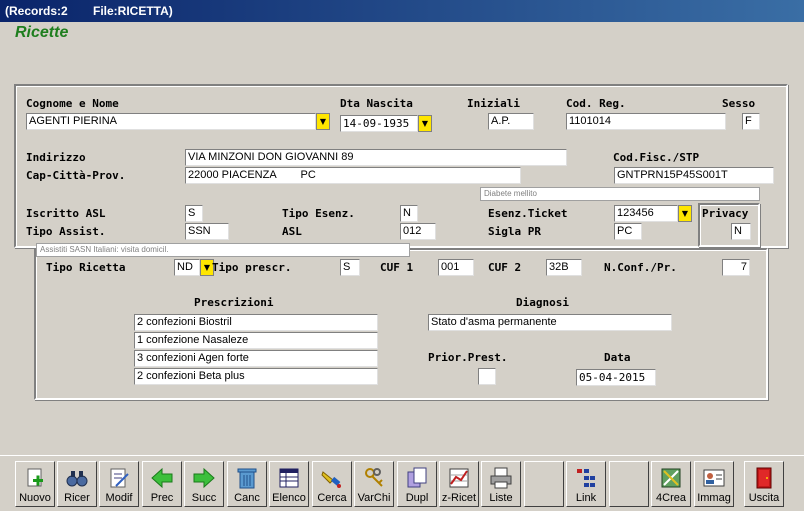 The width and height of the screenshot is (804, 511). I want to click on label-privacy: Privacy, so click(725, 213).